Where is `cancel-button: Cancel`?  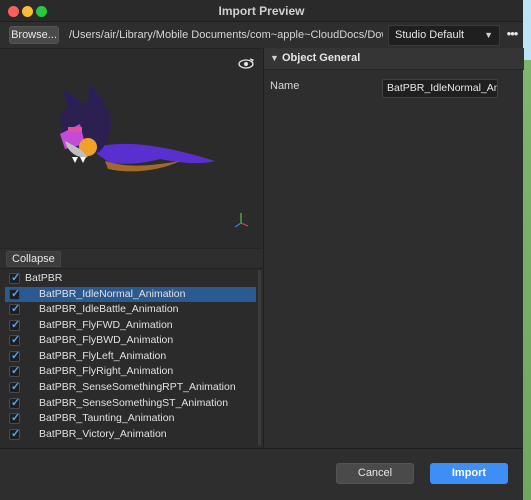 cancel-button: Cancel is located at coordinates (375, 473).